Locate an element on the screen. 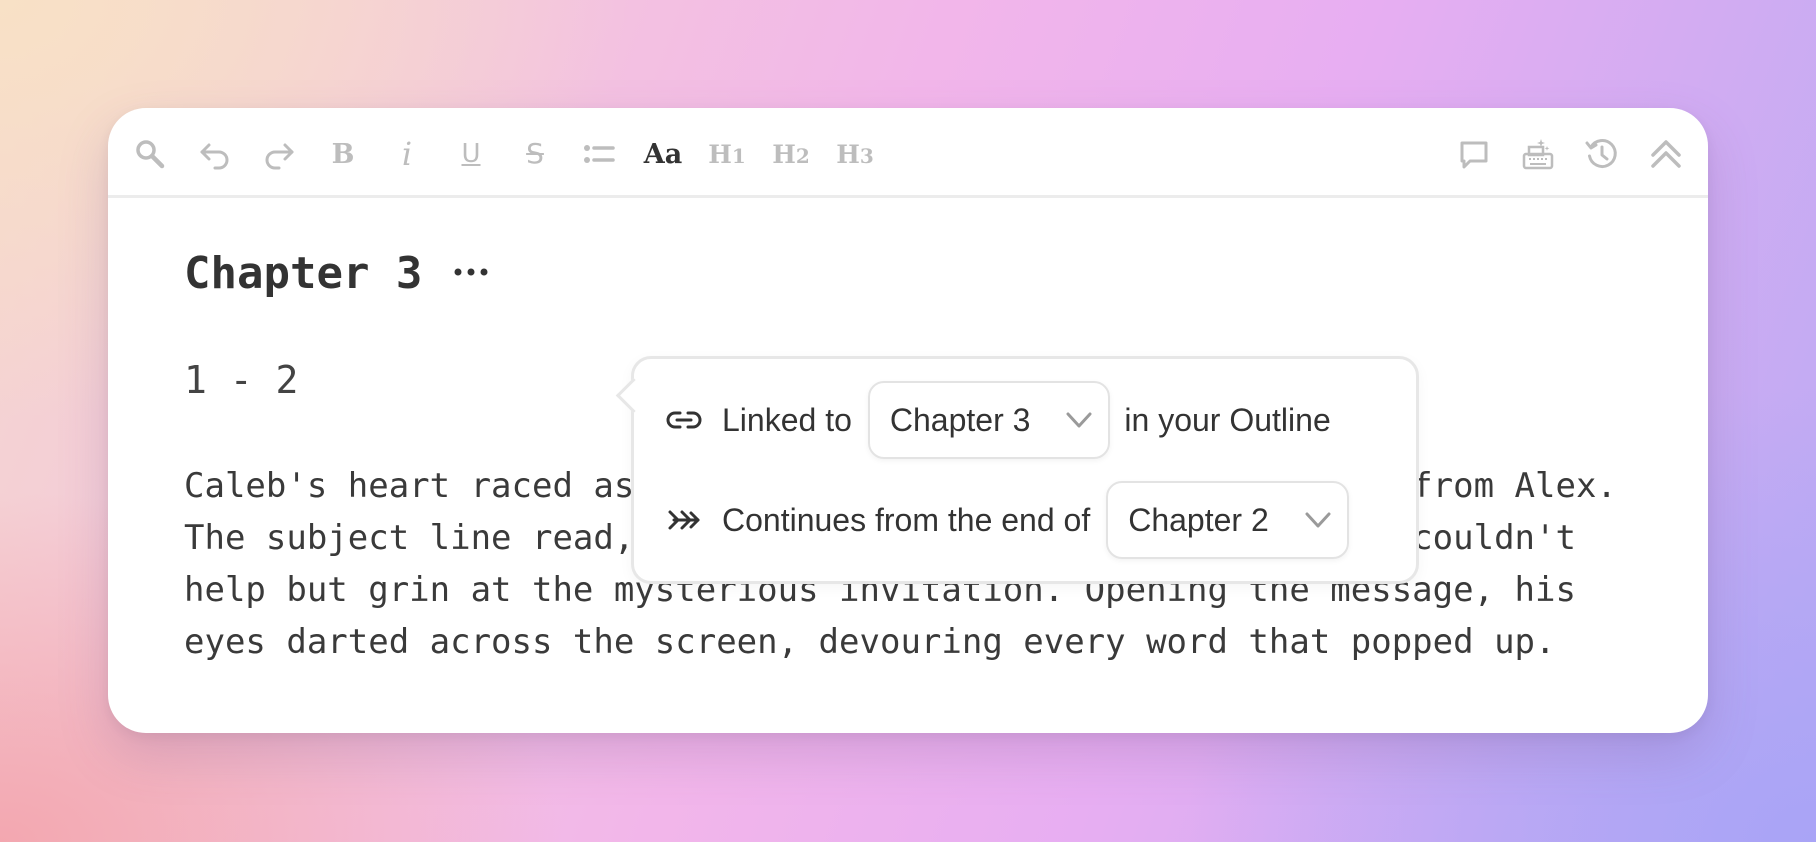  comment-icon is located at coordinates (1474, 154).